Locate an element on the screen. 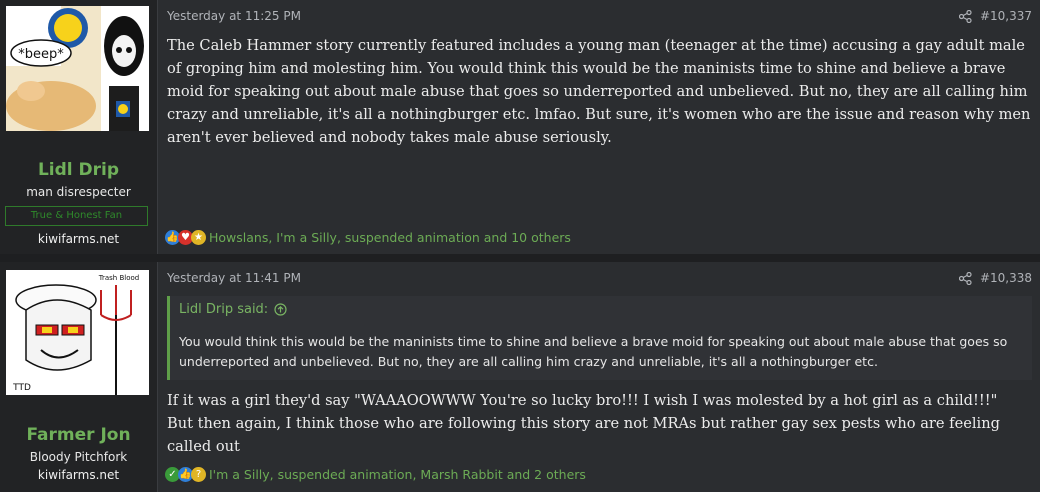 This screenshot has height=492, width=1040. avatar-caption: Trash Blood is located at coordinates (118, 278).